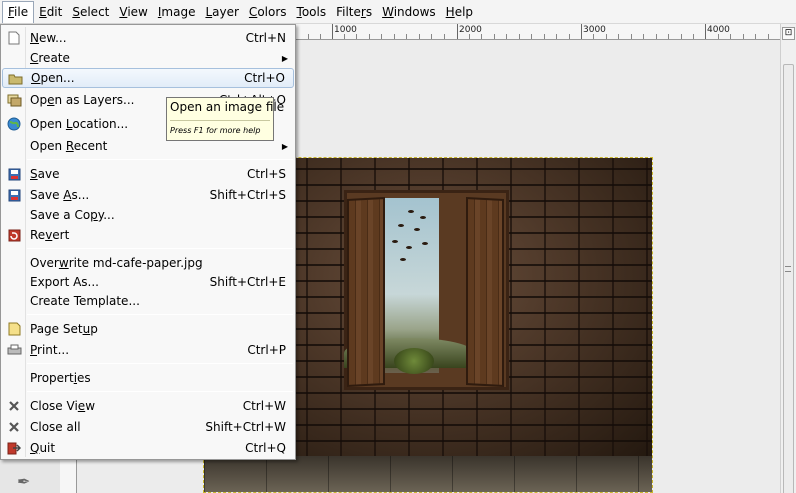  What do you see at coordinates (50, 12) in the screenshot?
I see `menu-edit: Edit` at bounding box center [50, 12].